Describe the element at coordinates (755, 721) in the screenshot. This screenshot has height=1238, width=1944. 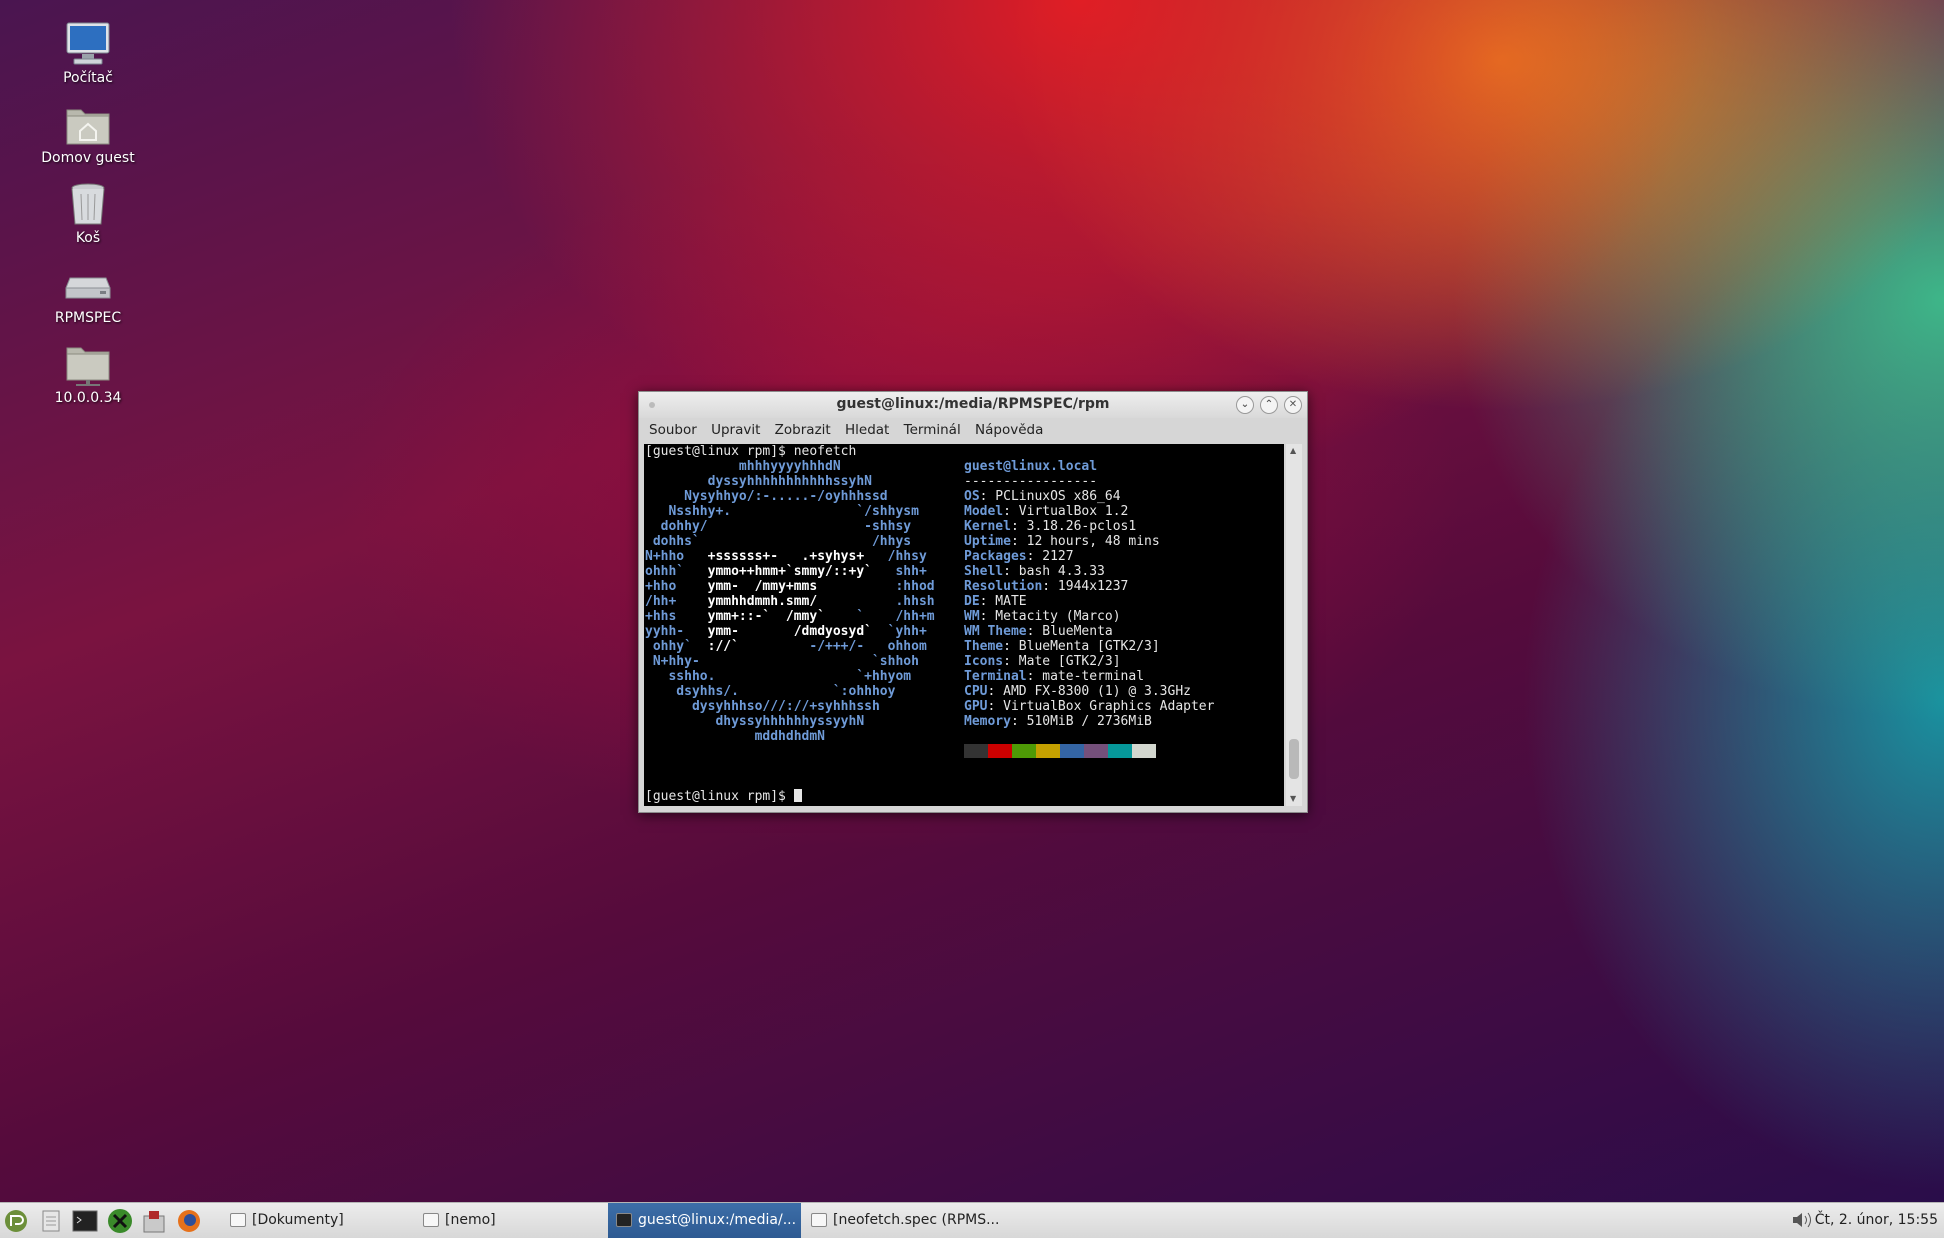
I see `logo-line: dhyssyhhhhhhyssyyhN` at that location.